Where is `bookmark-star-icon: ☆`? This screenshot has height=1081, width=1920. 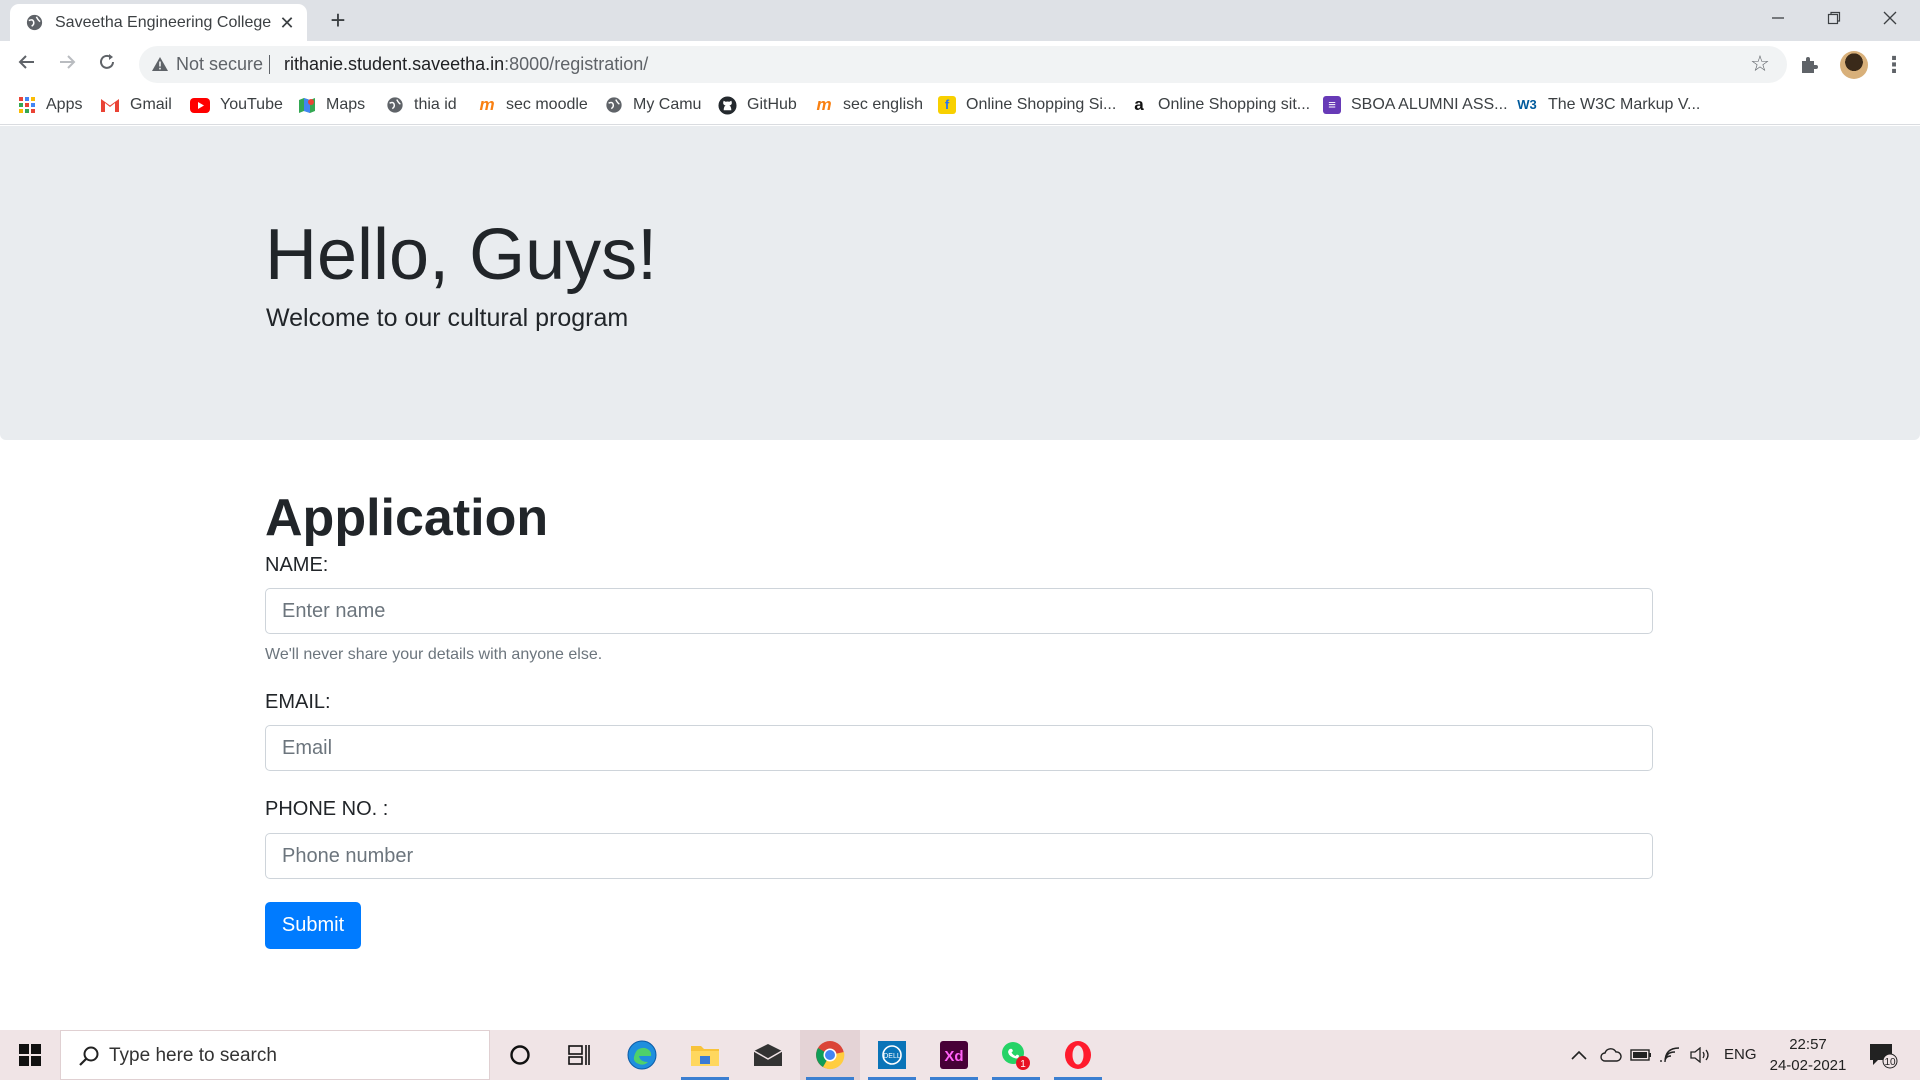
bookmark-star-icon: ☆ is located at coordinates (1760, 64).